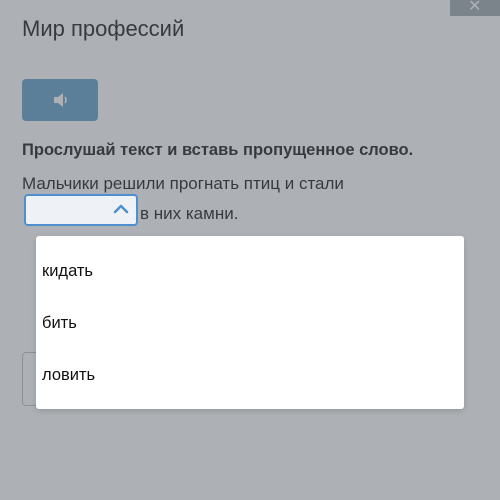 The image size is (500, 500). What do you see at coordinates (81, 210) in the screenshot?
I see `missing-word-select` at bounding box center [81, 210].